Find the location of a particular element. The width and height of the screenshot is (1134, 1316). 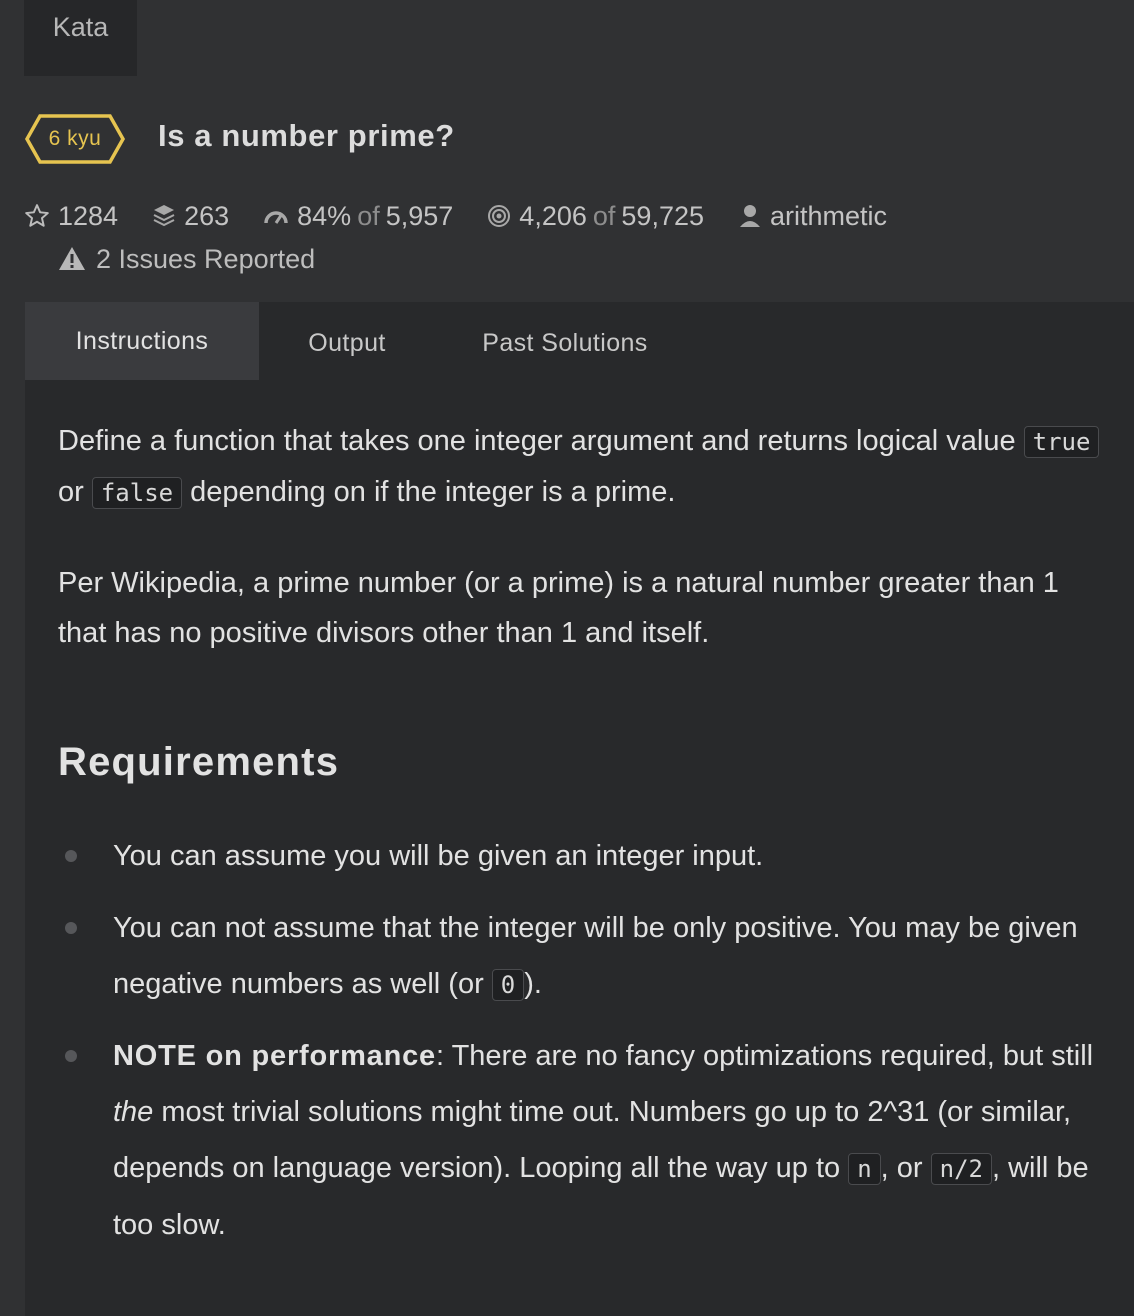

user-icon is located at coordinates (750, 216).